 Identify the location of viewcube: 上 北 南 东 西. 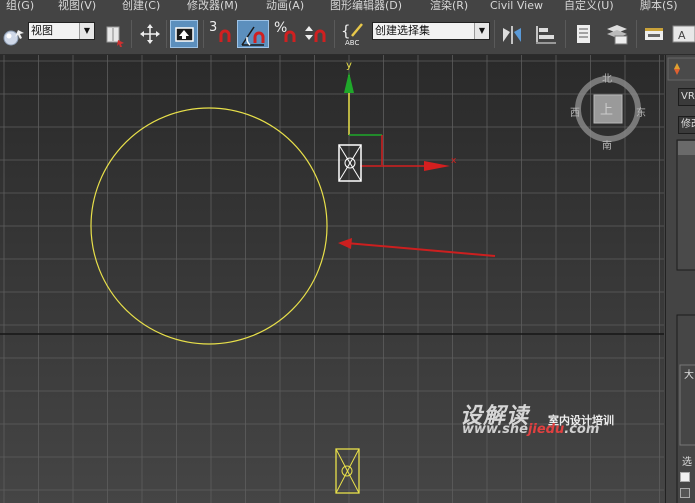
(608, 112).